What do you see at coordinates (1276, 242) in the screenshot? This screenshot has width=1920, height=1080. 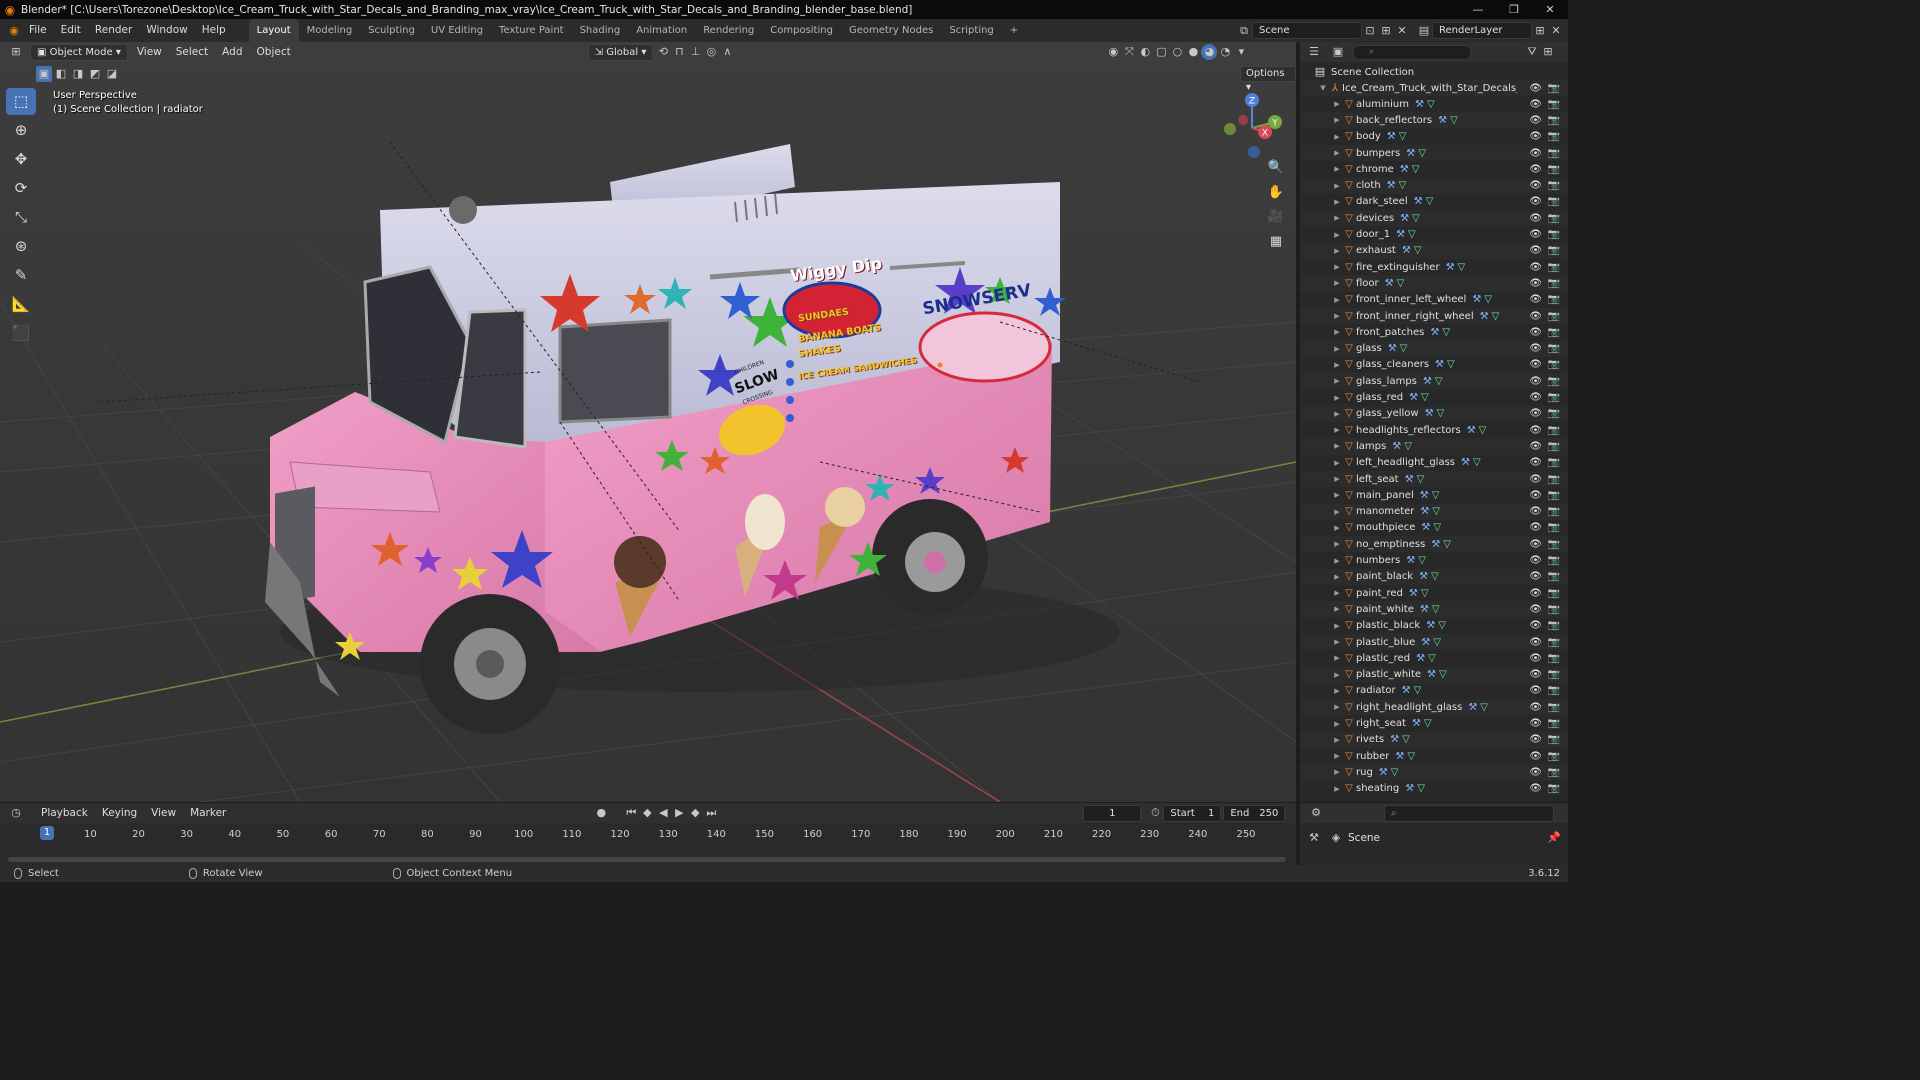 I see `ortho-toggle-icon: ▦` at bounding box center [1276, 242].